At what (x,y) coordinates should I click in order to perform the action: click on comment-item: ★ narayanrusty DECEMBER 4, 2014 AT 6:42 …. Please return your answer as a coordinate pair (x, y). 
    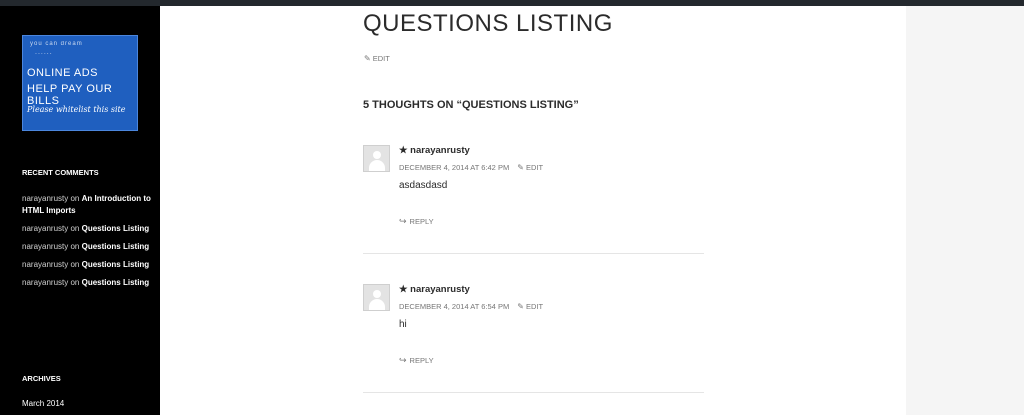
    Looking at the image, I should click on (533, 210).